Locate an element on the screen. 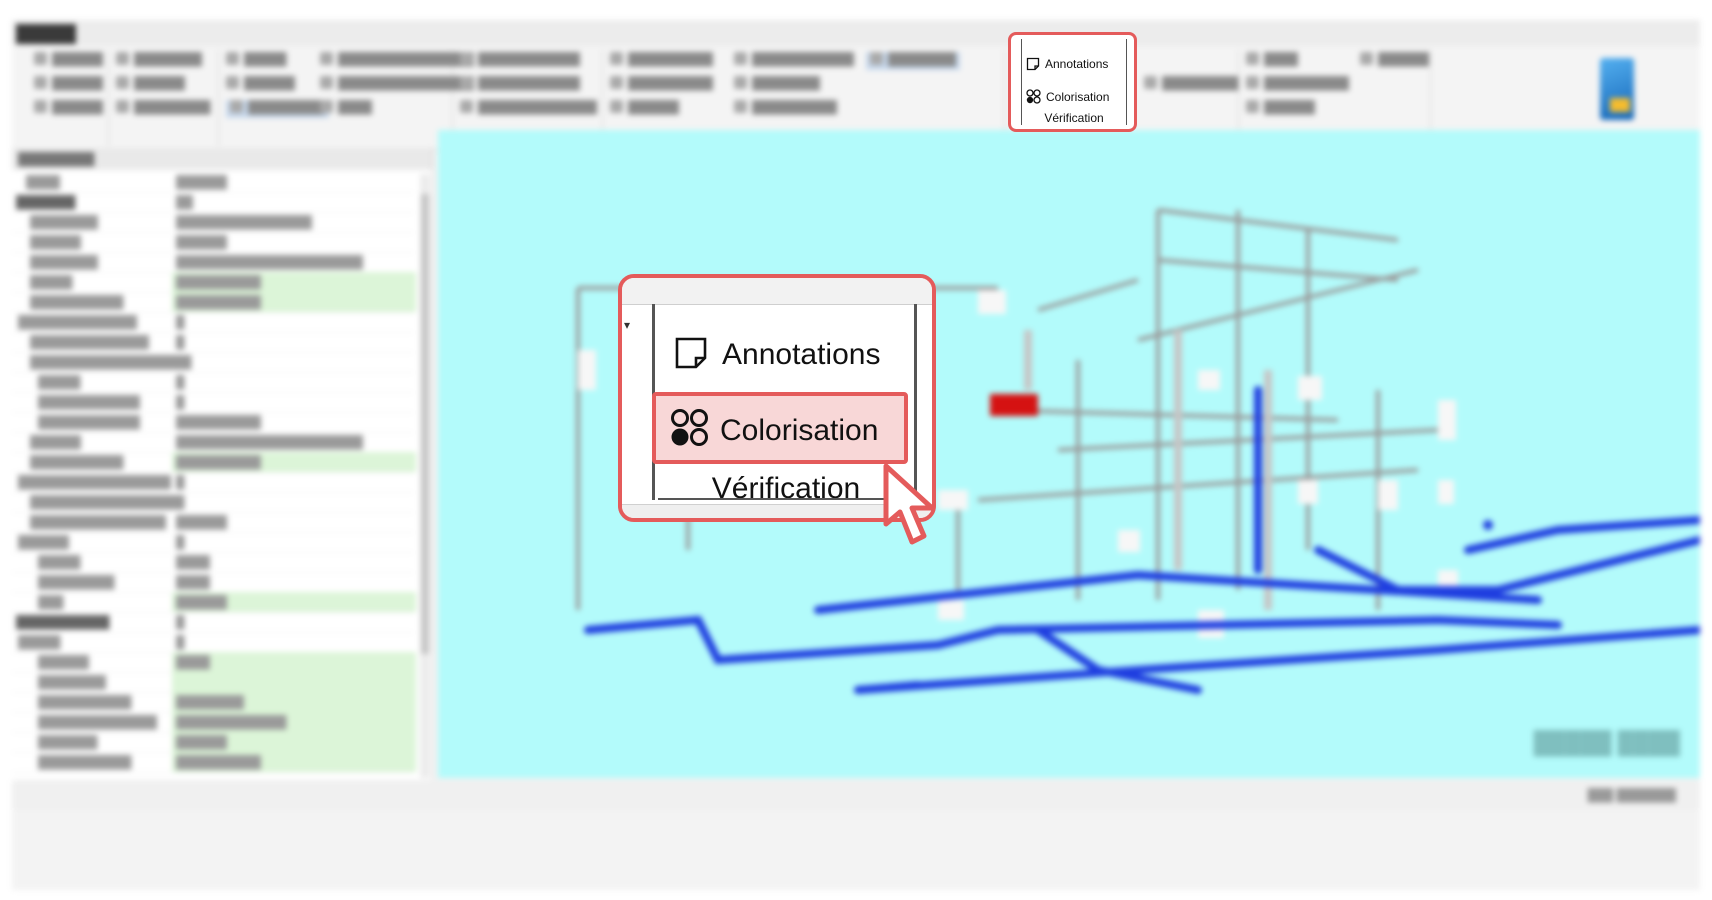 The image size is (1712, 900). colorisation-button-label: Colorisation is located at coordinates (1078, 97).